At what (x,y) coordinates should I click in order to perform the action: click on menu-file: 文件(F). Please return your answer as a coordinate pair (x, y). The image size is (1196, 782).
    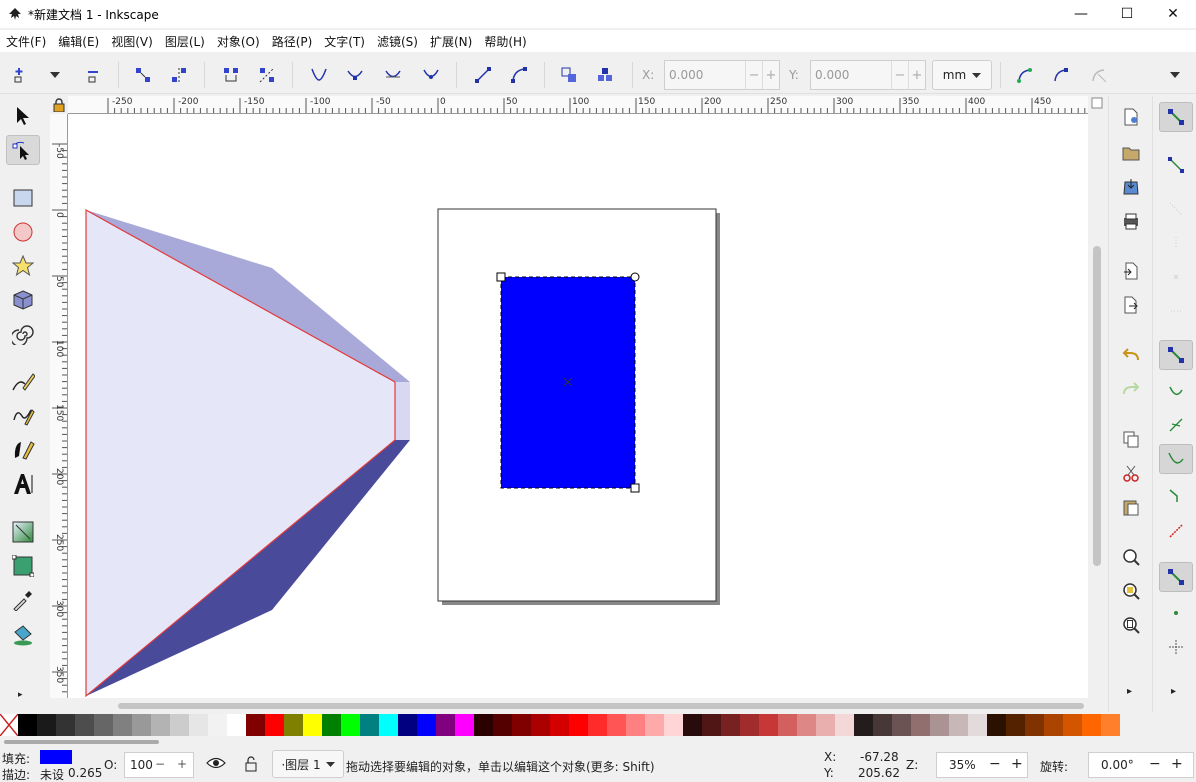
    Looking at the image, I should click on (26, 41).